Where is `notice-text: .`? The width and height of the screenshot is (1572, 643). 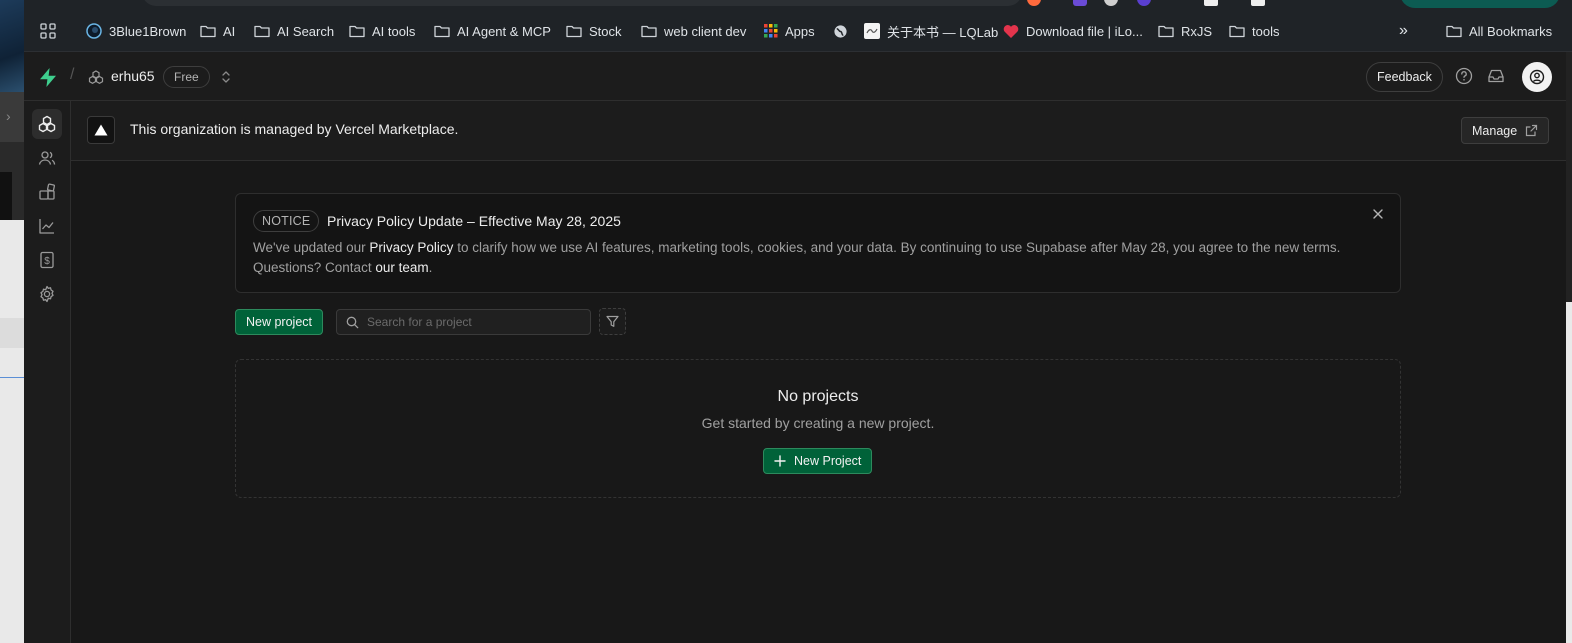
notice-text: . is located at coordinates (430, 267).